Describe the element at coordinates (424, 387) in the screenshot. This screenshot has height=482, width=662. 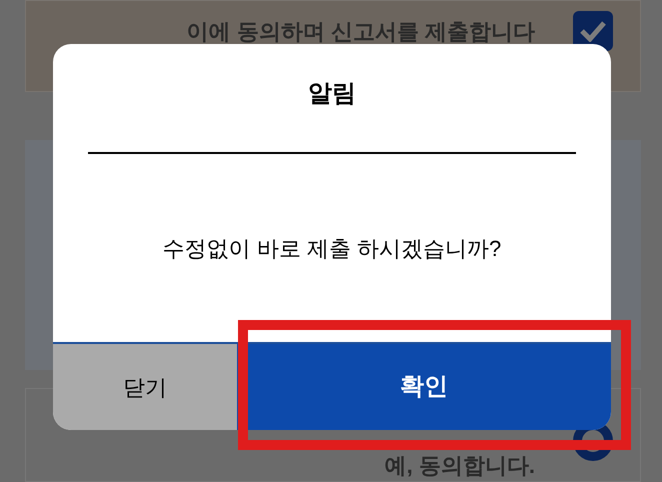
I see `confirm-button: 확인` at that location.